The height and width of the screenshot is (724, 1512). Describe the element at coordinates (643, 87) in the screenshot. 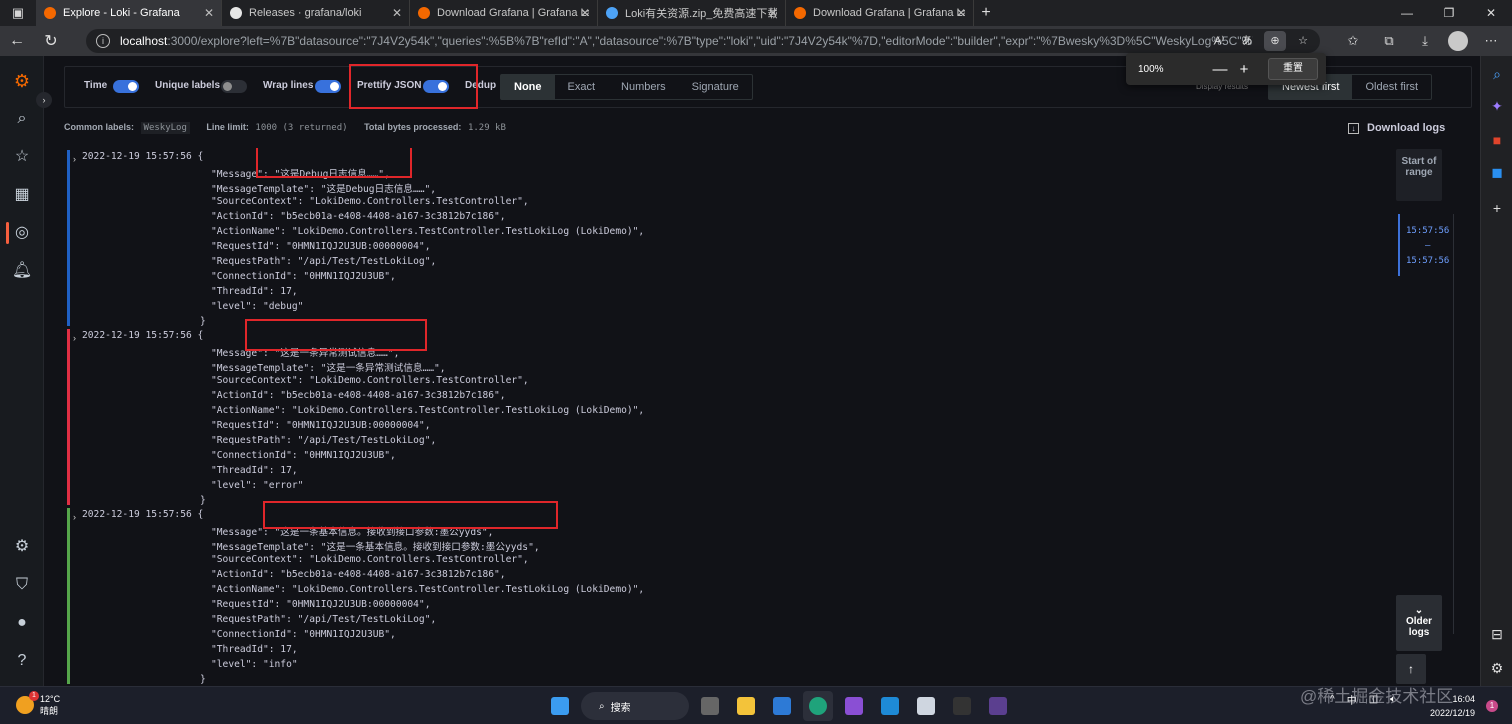

I see `dedup-option-numbers: Numbers` at that location.